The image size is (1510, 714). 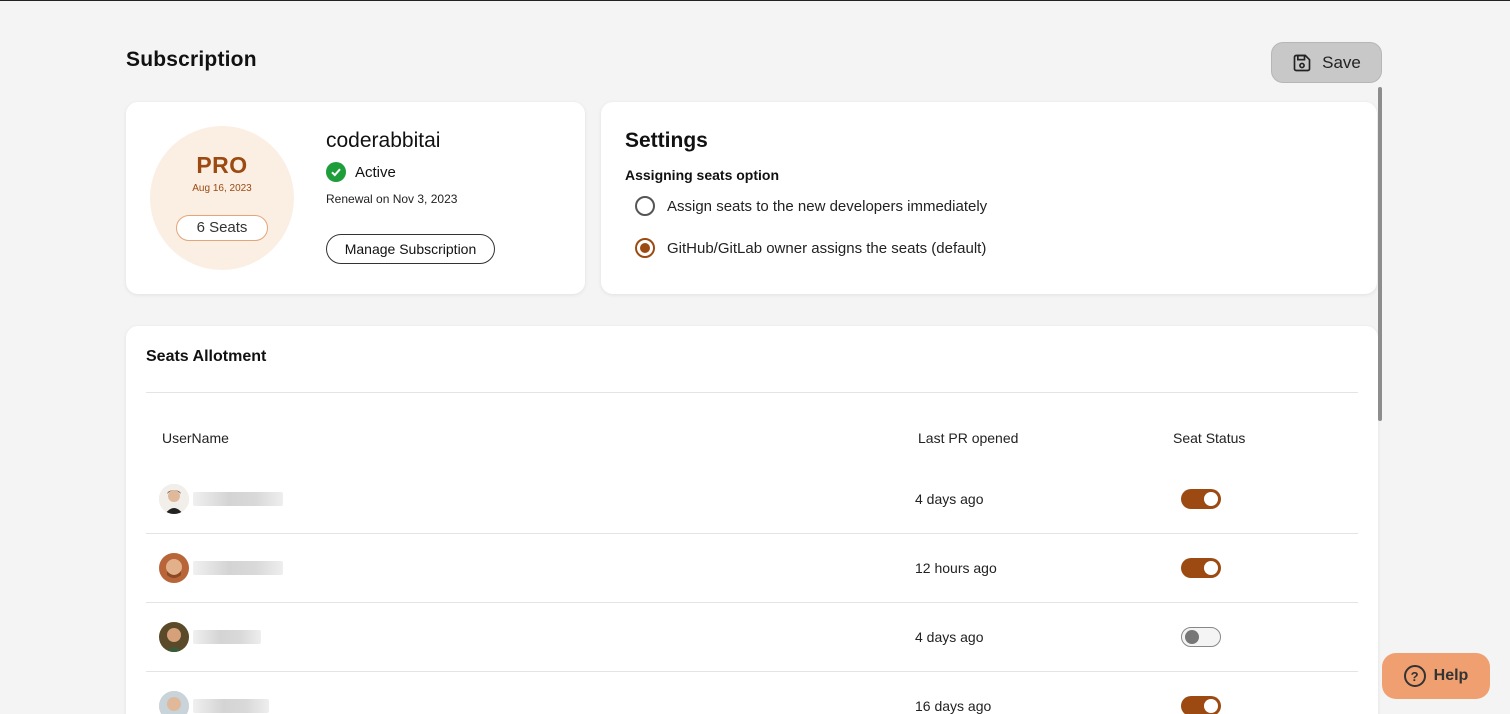 What do you see at coordinates (375, 172) in the screenshot?
I see `status-label: Active` at bounding box center [375, 172].